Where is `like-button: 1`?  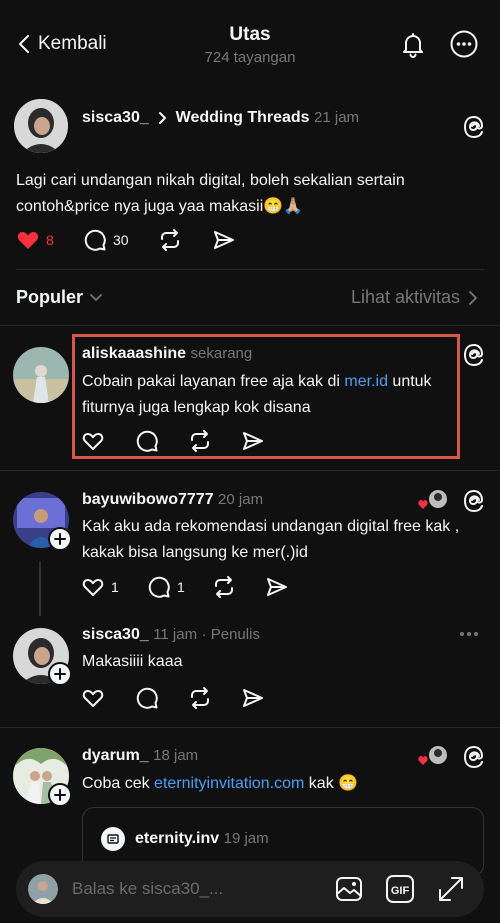 like-button: 1 is located at coordinates (100, 587).